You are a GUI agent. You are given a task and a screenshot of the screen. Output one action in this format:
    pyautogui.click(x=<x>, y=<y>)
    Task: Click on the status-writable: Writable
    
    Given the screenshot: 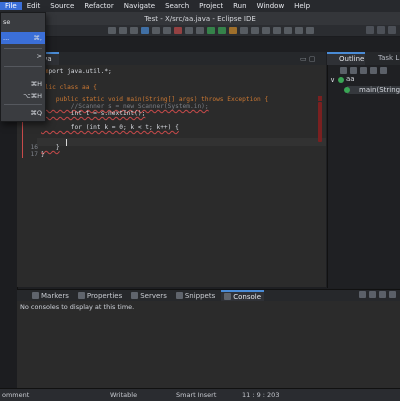 What is the action you would take?
    pyautogui.click(x=124, y=395)
    